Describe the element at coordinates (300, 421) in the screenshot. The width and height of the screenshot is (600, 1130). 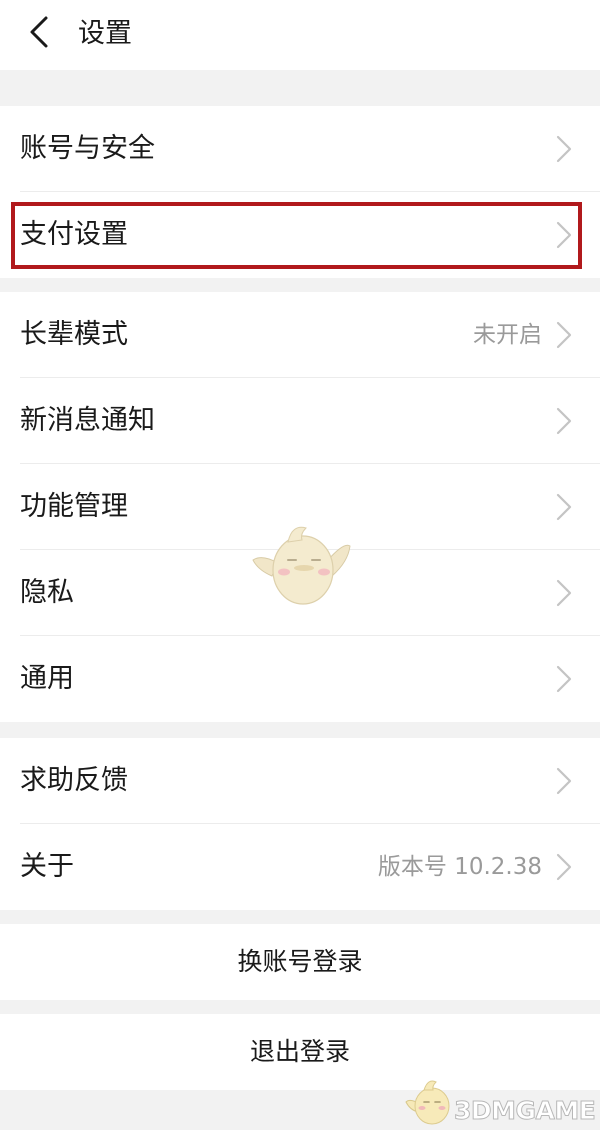
I see `row-message-notifications: 新消息通知` at that location.